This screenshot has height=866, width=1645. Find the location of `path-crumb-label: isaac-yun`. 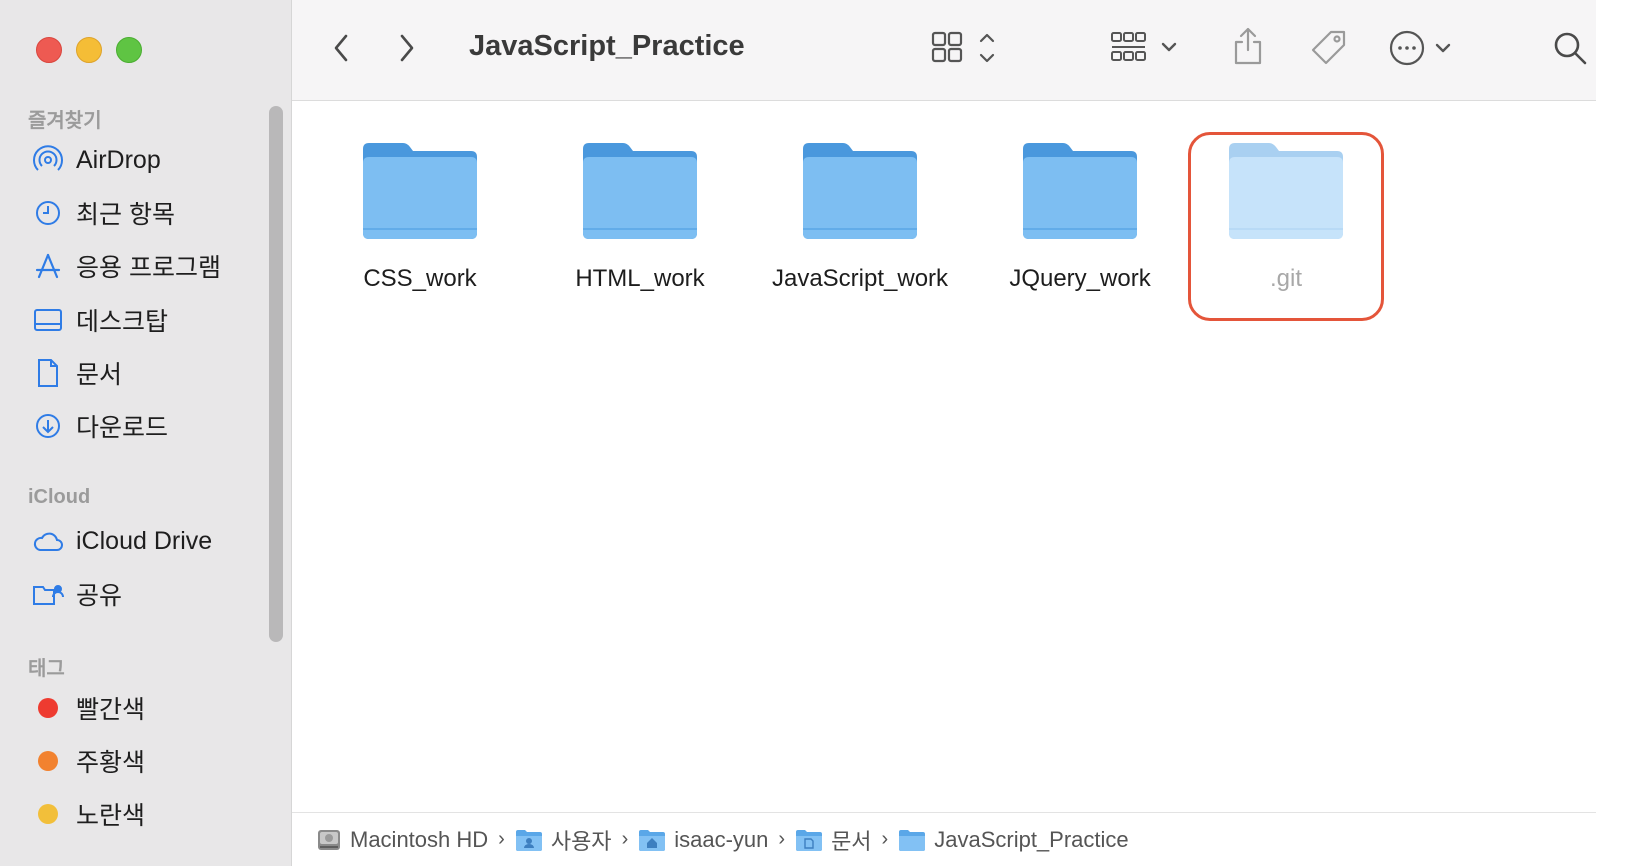

path-crumb-label: isaac-yun is located at coordinates (721, 839).